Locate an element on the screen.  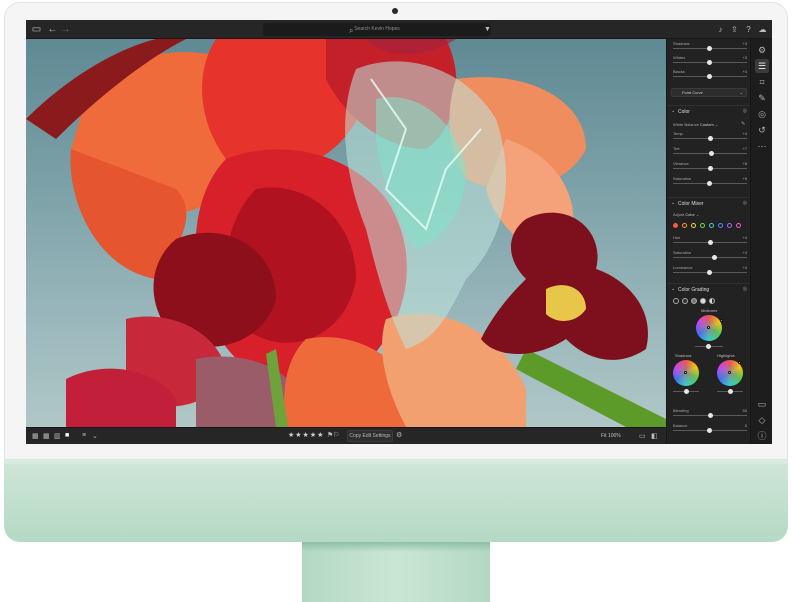
color-section-header: ⌄ Color ◎ is located at coordinates (709, 111).